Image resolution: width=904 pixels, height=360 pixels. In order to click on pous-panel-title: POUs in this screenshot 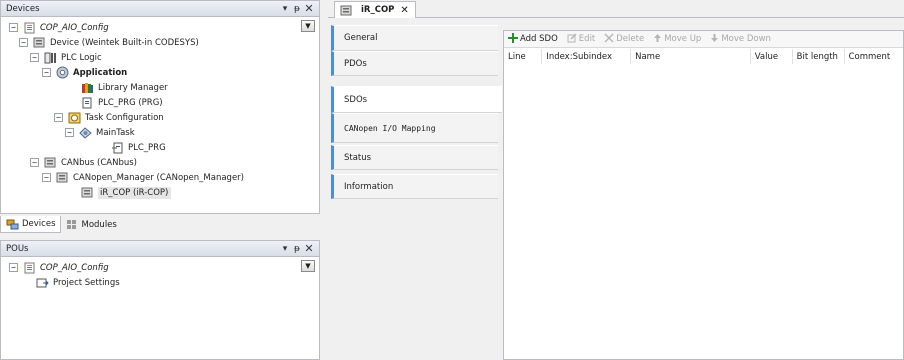, I will do `click(17, 248)`.